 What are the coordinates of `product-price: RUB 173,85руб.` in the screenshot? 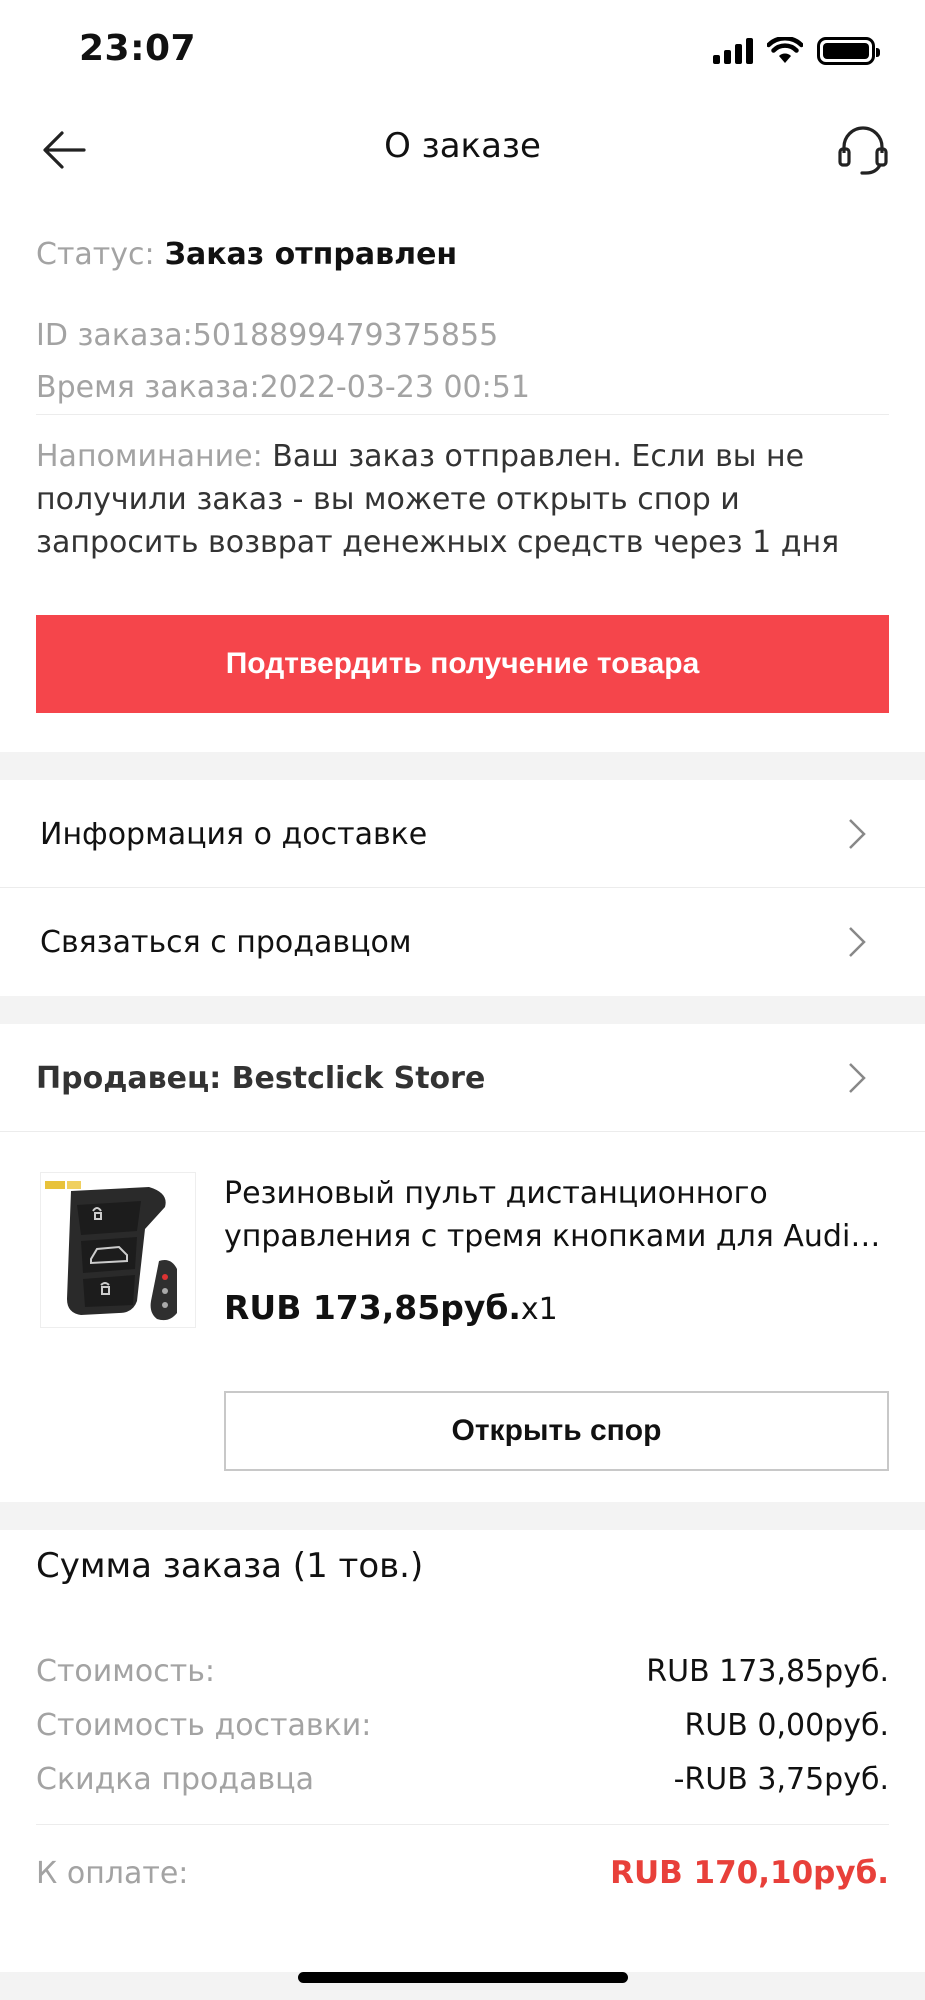 It's located at (372, 1307).